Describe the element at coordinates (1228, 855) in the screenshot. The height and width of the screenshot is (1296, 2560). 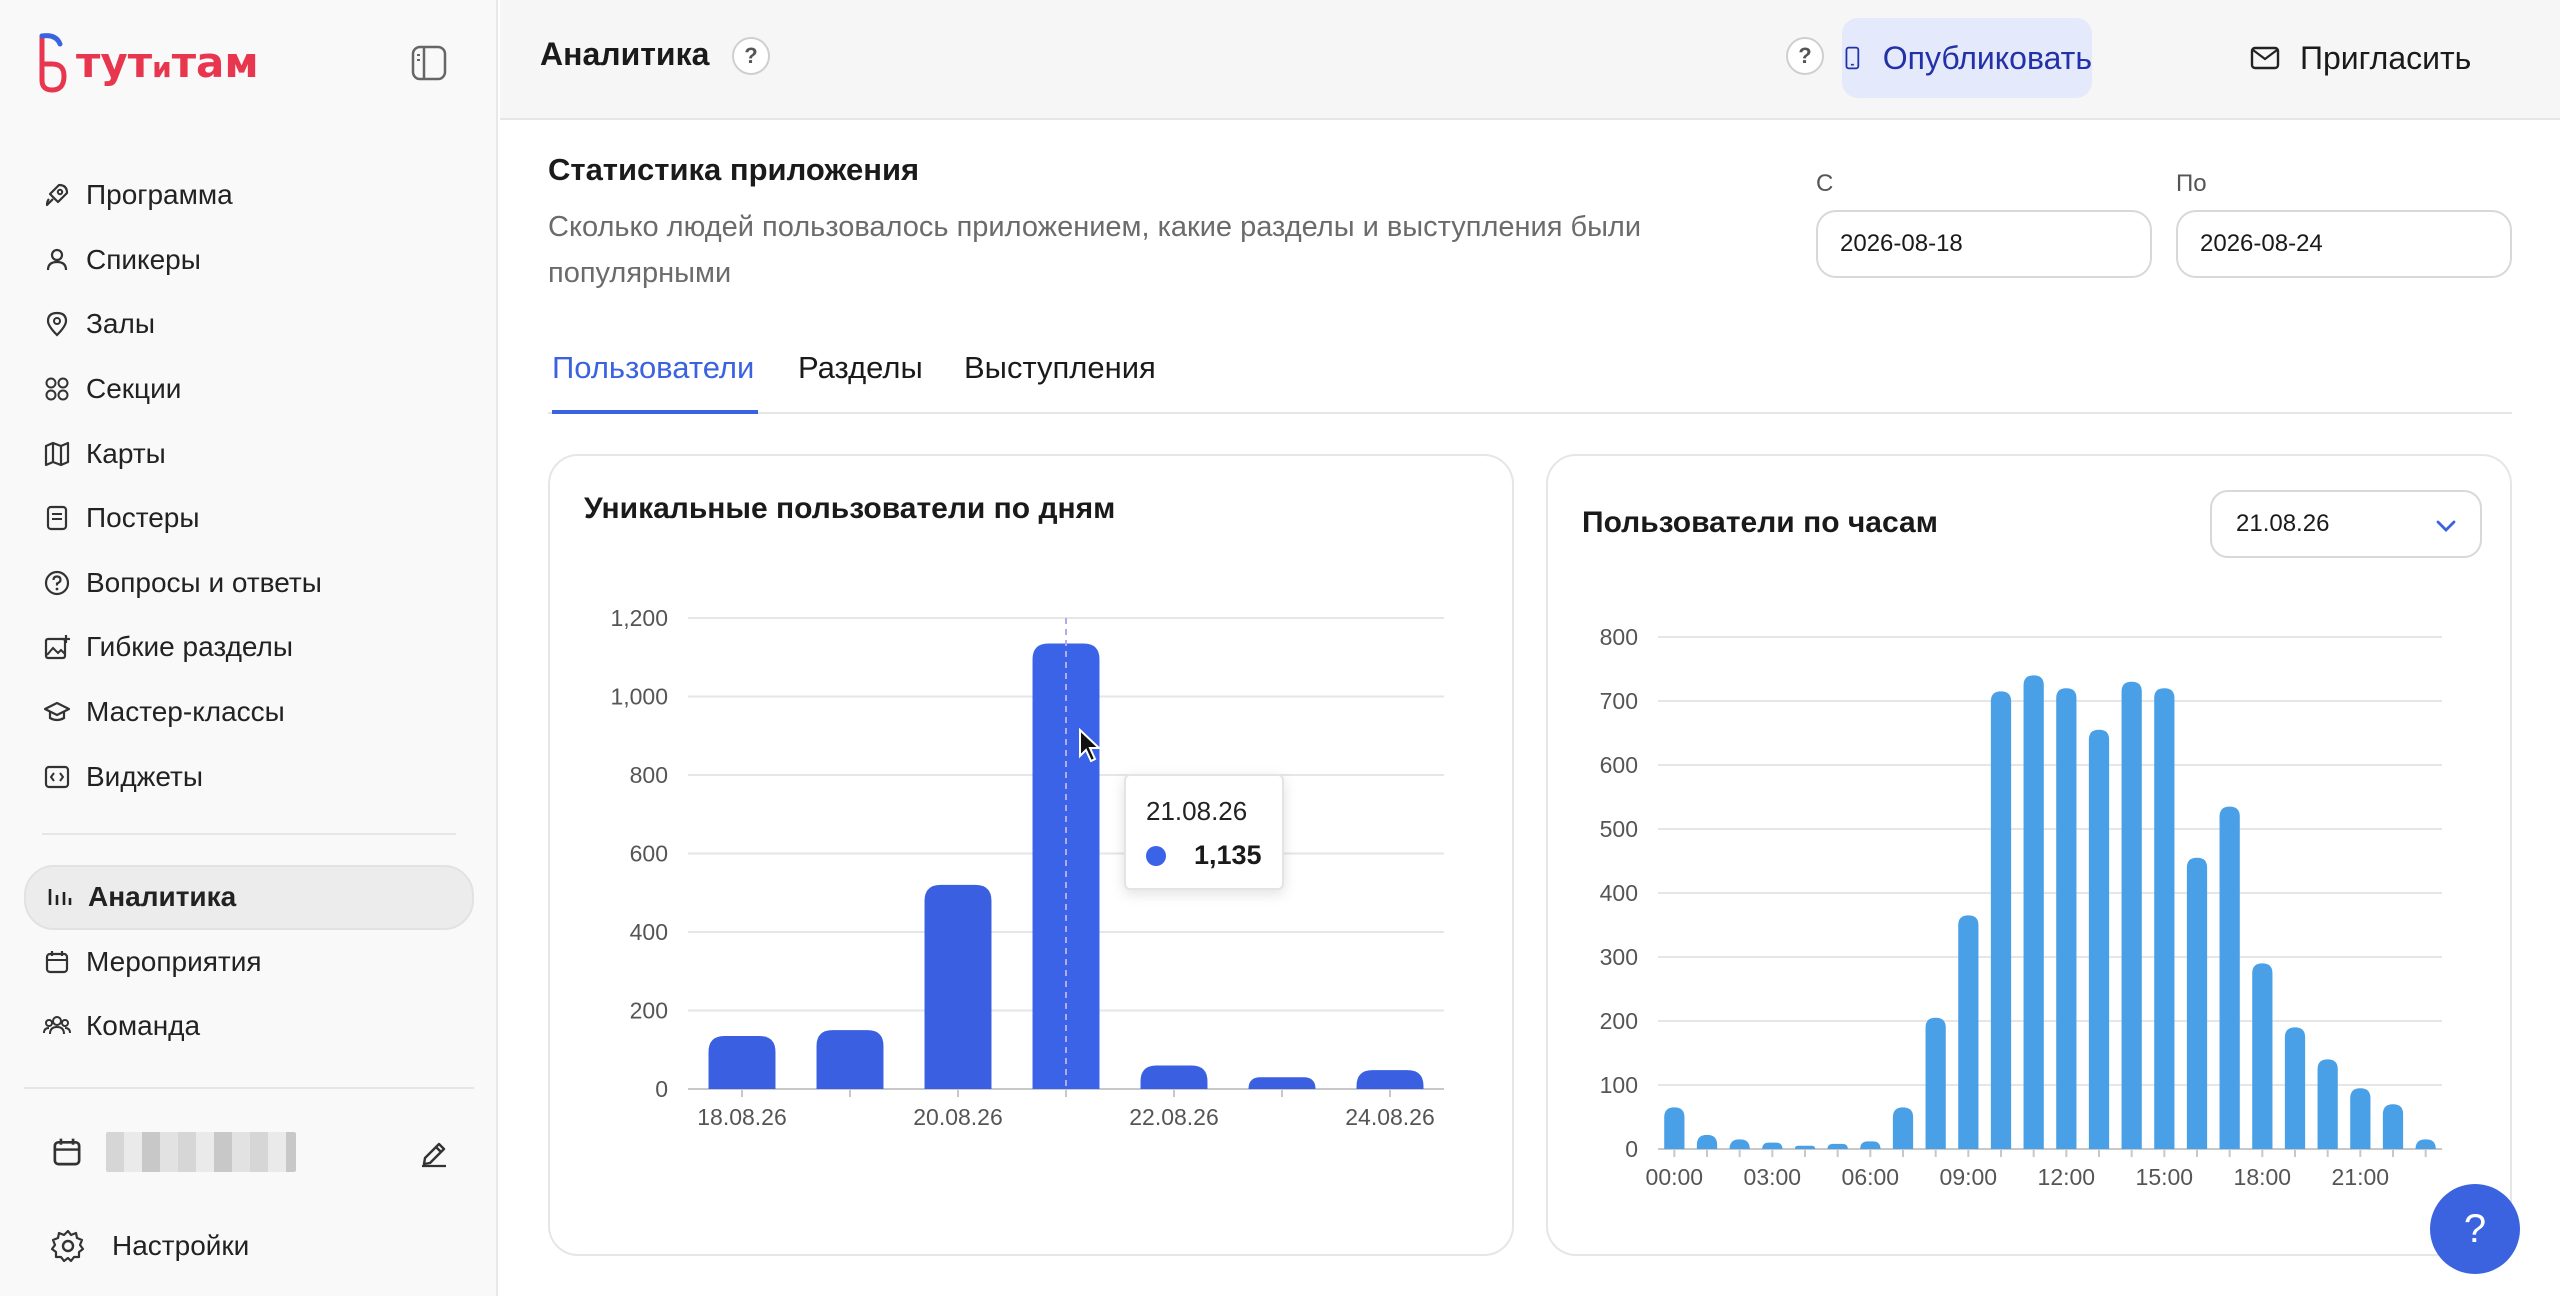
I see `tooltip-value: 1,135` at that location.